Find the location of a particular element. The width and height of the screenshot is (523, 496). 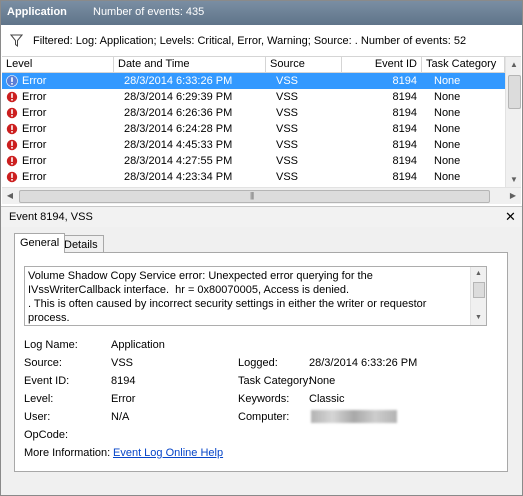

message-scroll-up-icon: ▲ is located at coordinates (478, 274).